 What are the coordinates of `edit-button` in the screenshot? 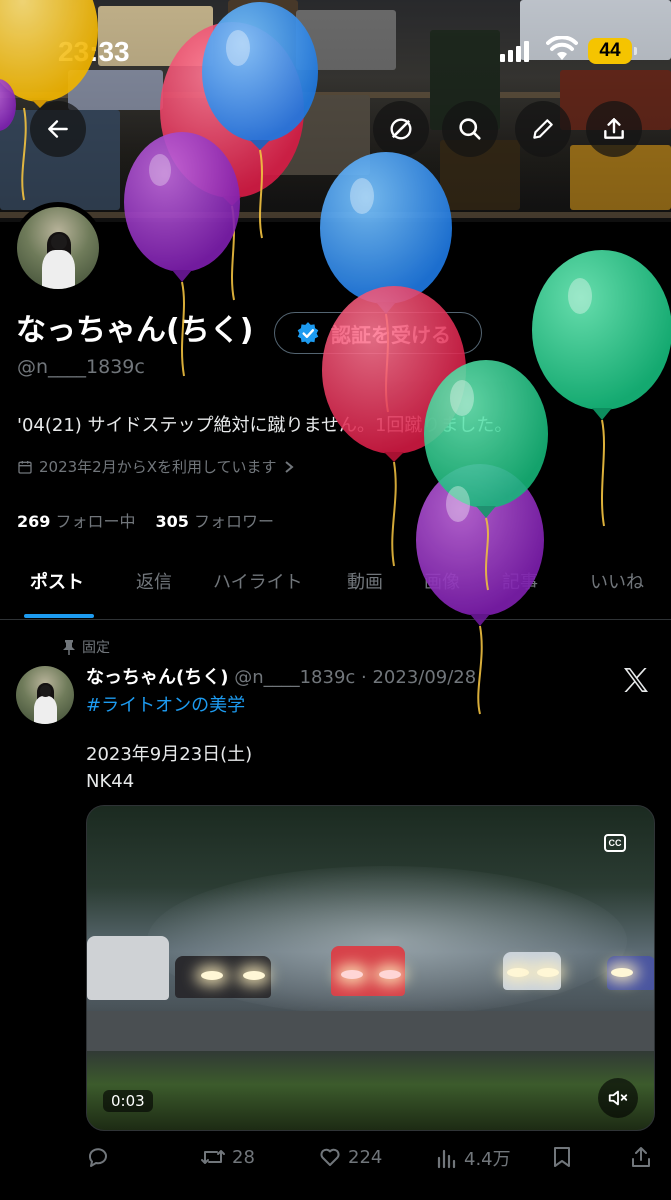 It's located at (543, 129).